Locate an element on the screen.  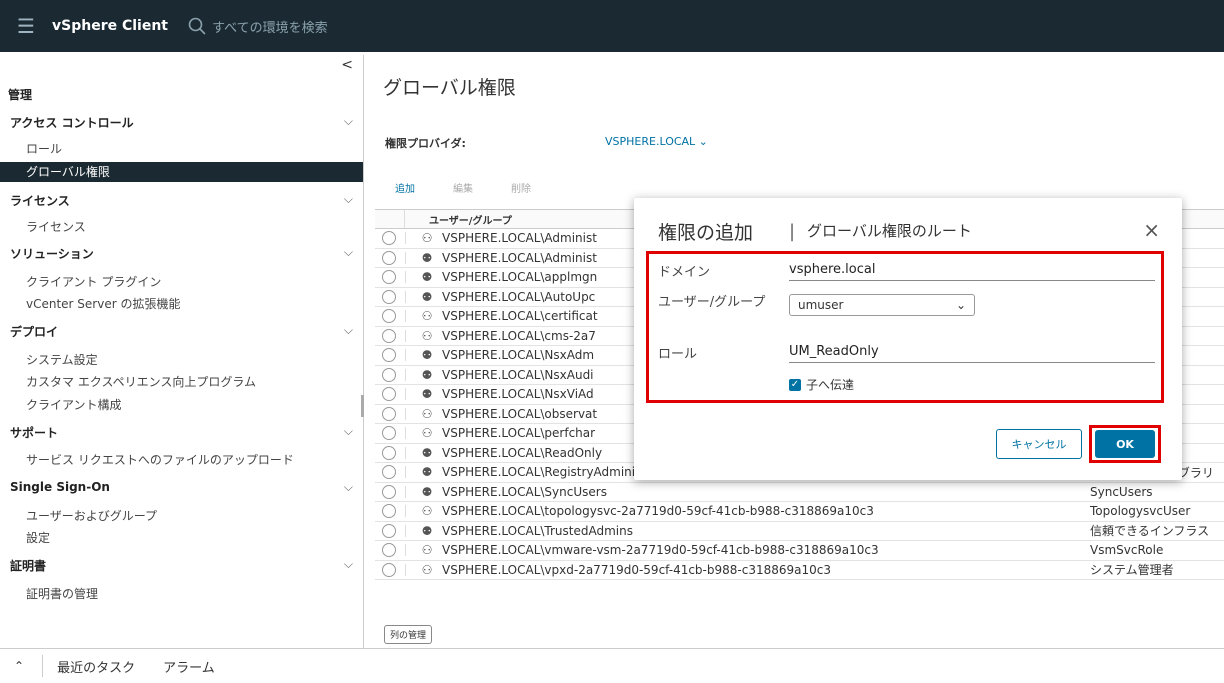
propagate-checkbox: ✓ 子へ伝達 is located at coordinates (821, 384).